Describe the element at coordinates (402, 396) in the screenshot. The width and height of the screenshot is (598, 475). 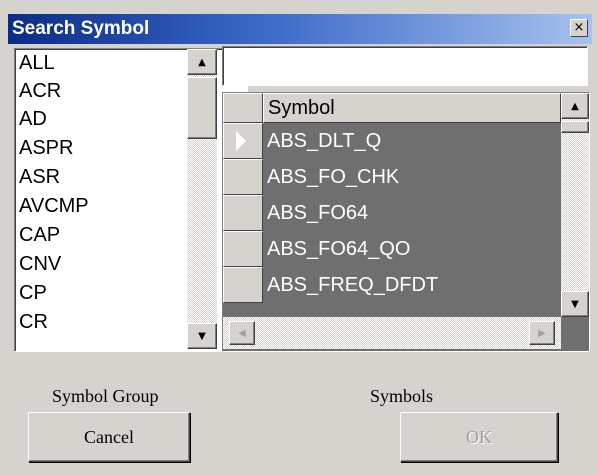
I see `symbols-label: Symbols` at that location.